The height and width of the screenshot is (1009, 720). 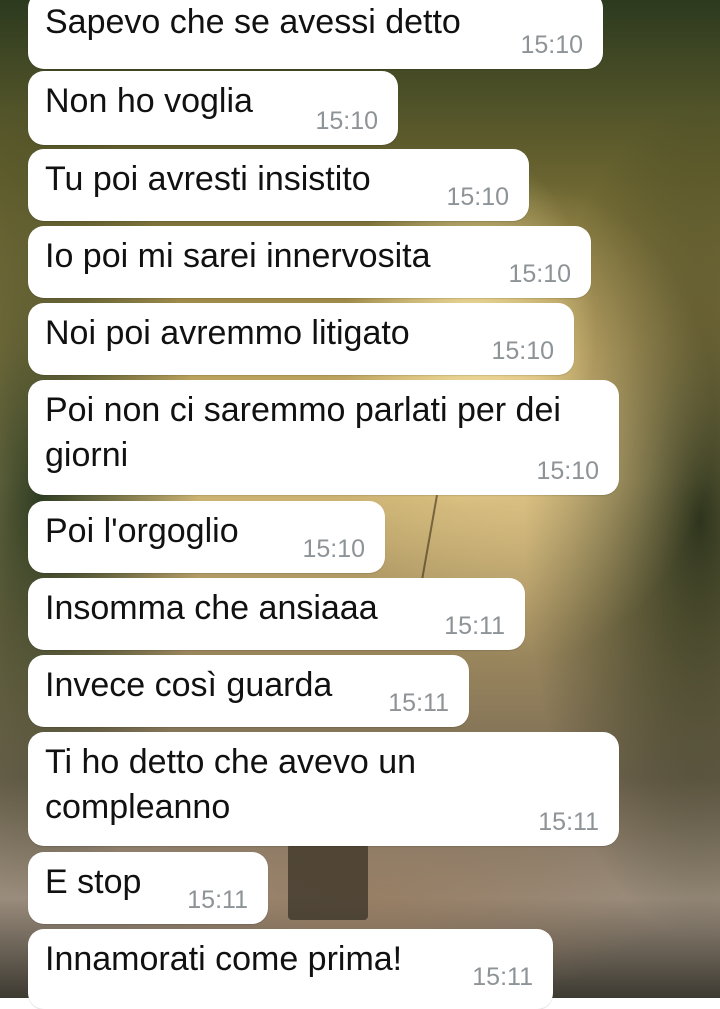 I want to click on message-line: Poi non ci saremmo parlati per dei, so click(x=303, y=410).